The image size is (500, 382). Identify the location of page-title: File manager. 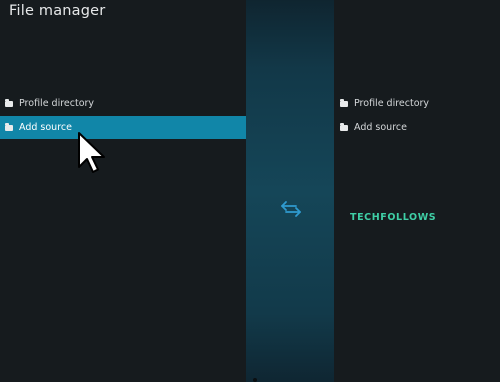
(57, 11).